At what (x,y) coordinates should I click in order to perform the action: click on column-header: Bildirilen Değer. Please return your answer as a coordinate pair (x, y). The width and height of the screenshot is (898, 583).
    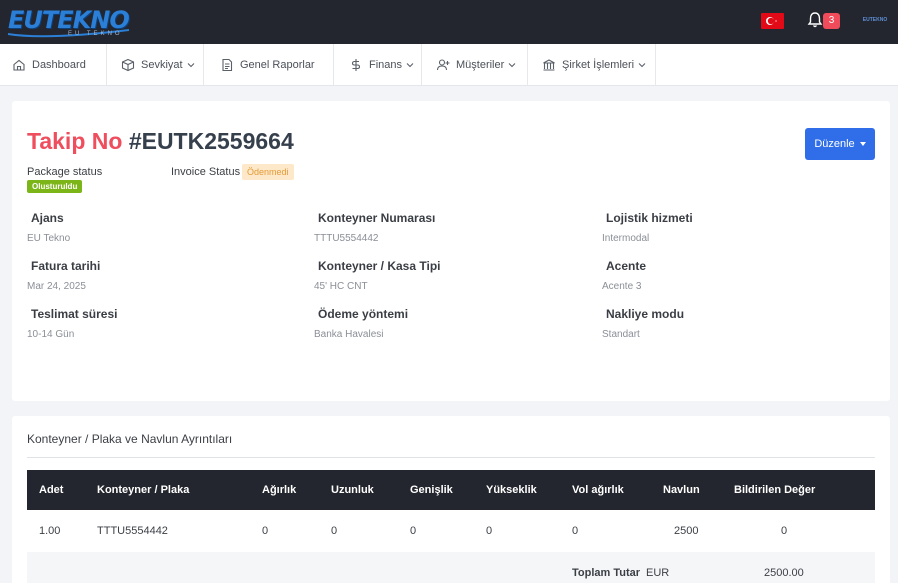
    Looking at the image, I should click on (775, 490).